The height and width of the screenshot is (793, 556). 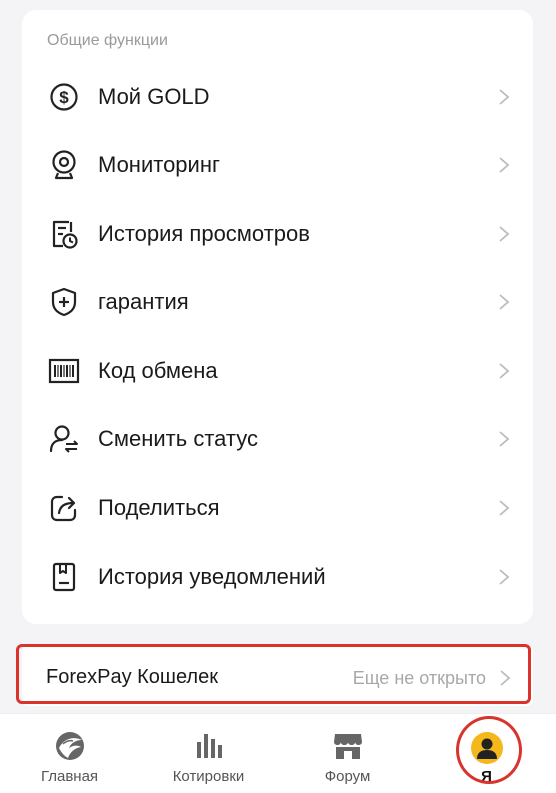 What do you see at coordinates (212, 576) in the screenshot?
I see `menu-item-label: История уведомлений` at bounding box center [212, 576].